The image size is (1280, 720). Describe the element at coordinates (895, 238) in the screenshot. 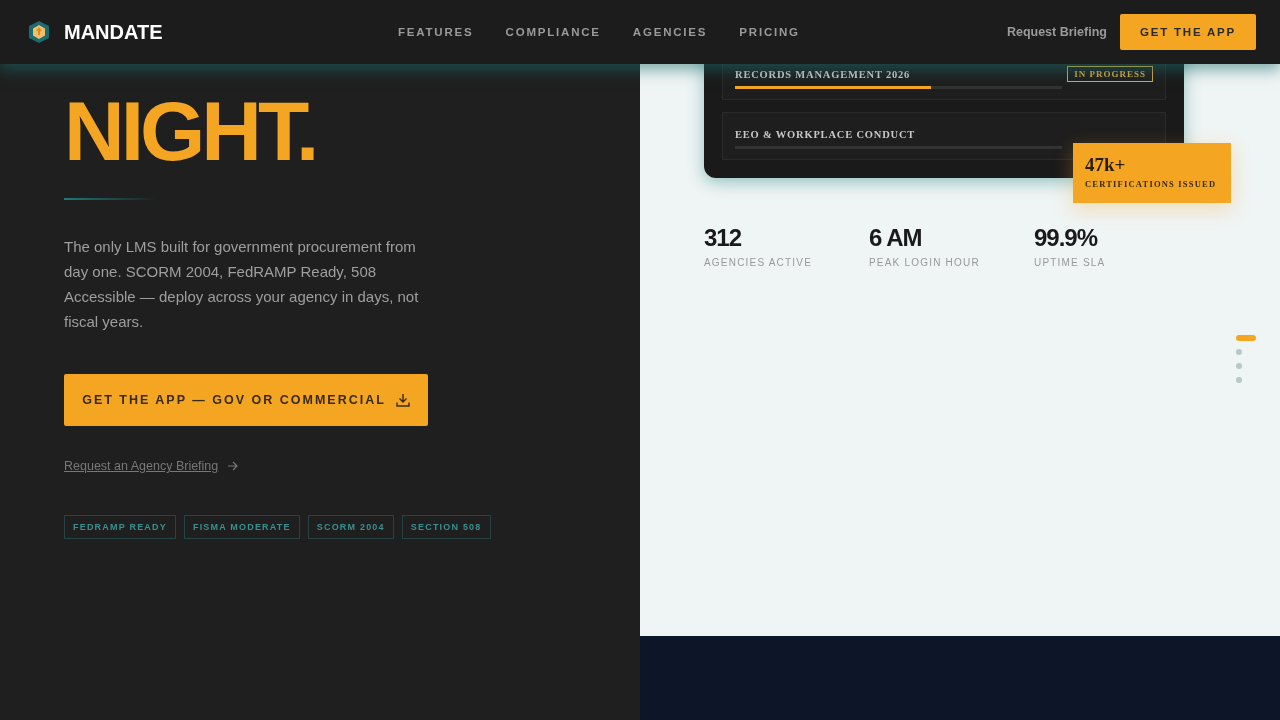

I see `stat-value: 6 AM` at that location.